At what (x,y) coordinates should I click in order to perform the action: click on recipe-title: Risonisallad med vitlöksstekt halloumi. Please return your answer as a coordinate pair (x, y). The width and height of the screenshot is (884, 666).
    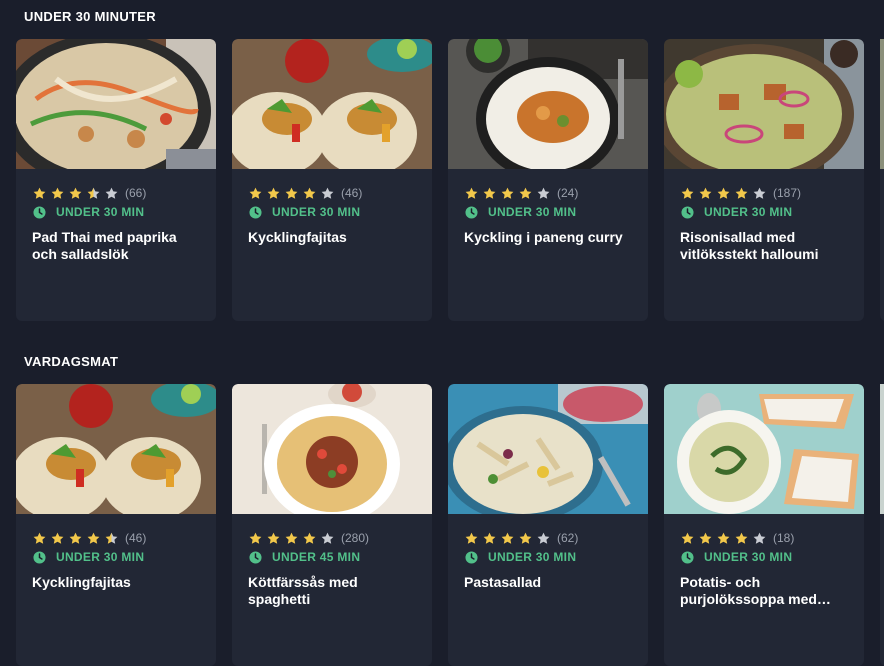
    Looking at the image, I should click on (766, 246).